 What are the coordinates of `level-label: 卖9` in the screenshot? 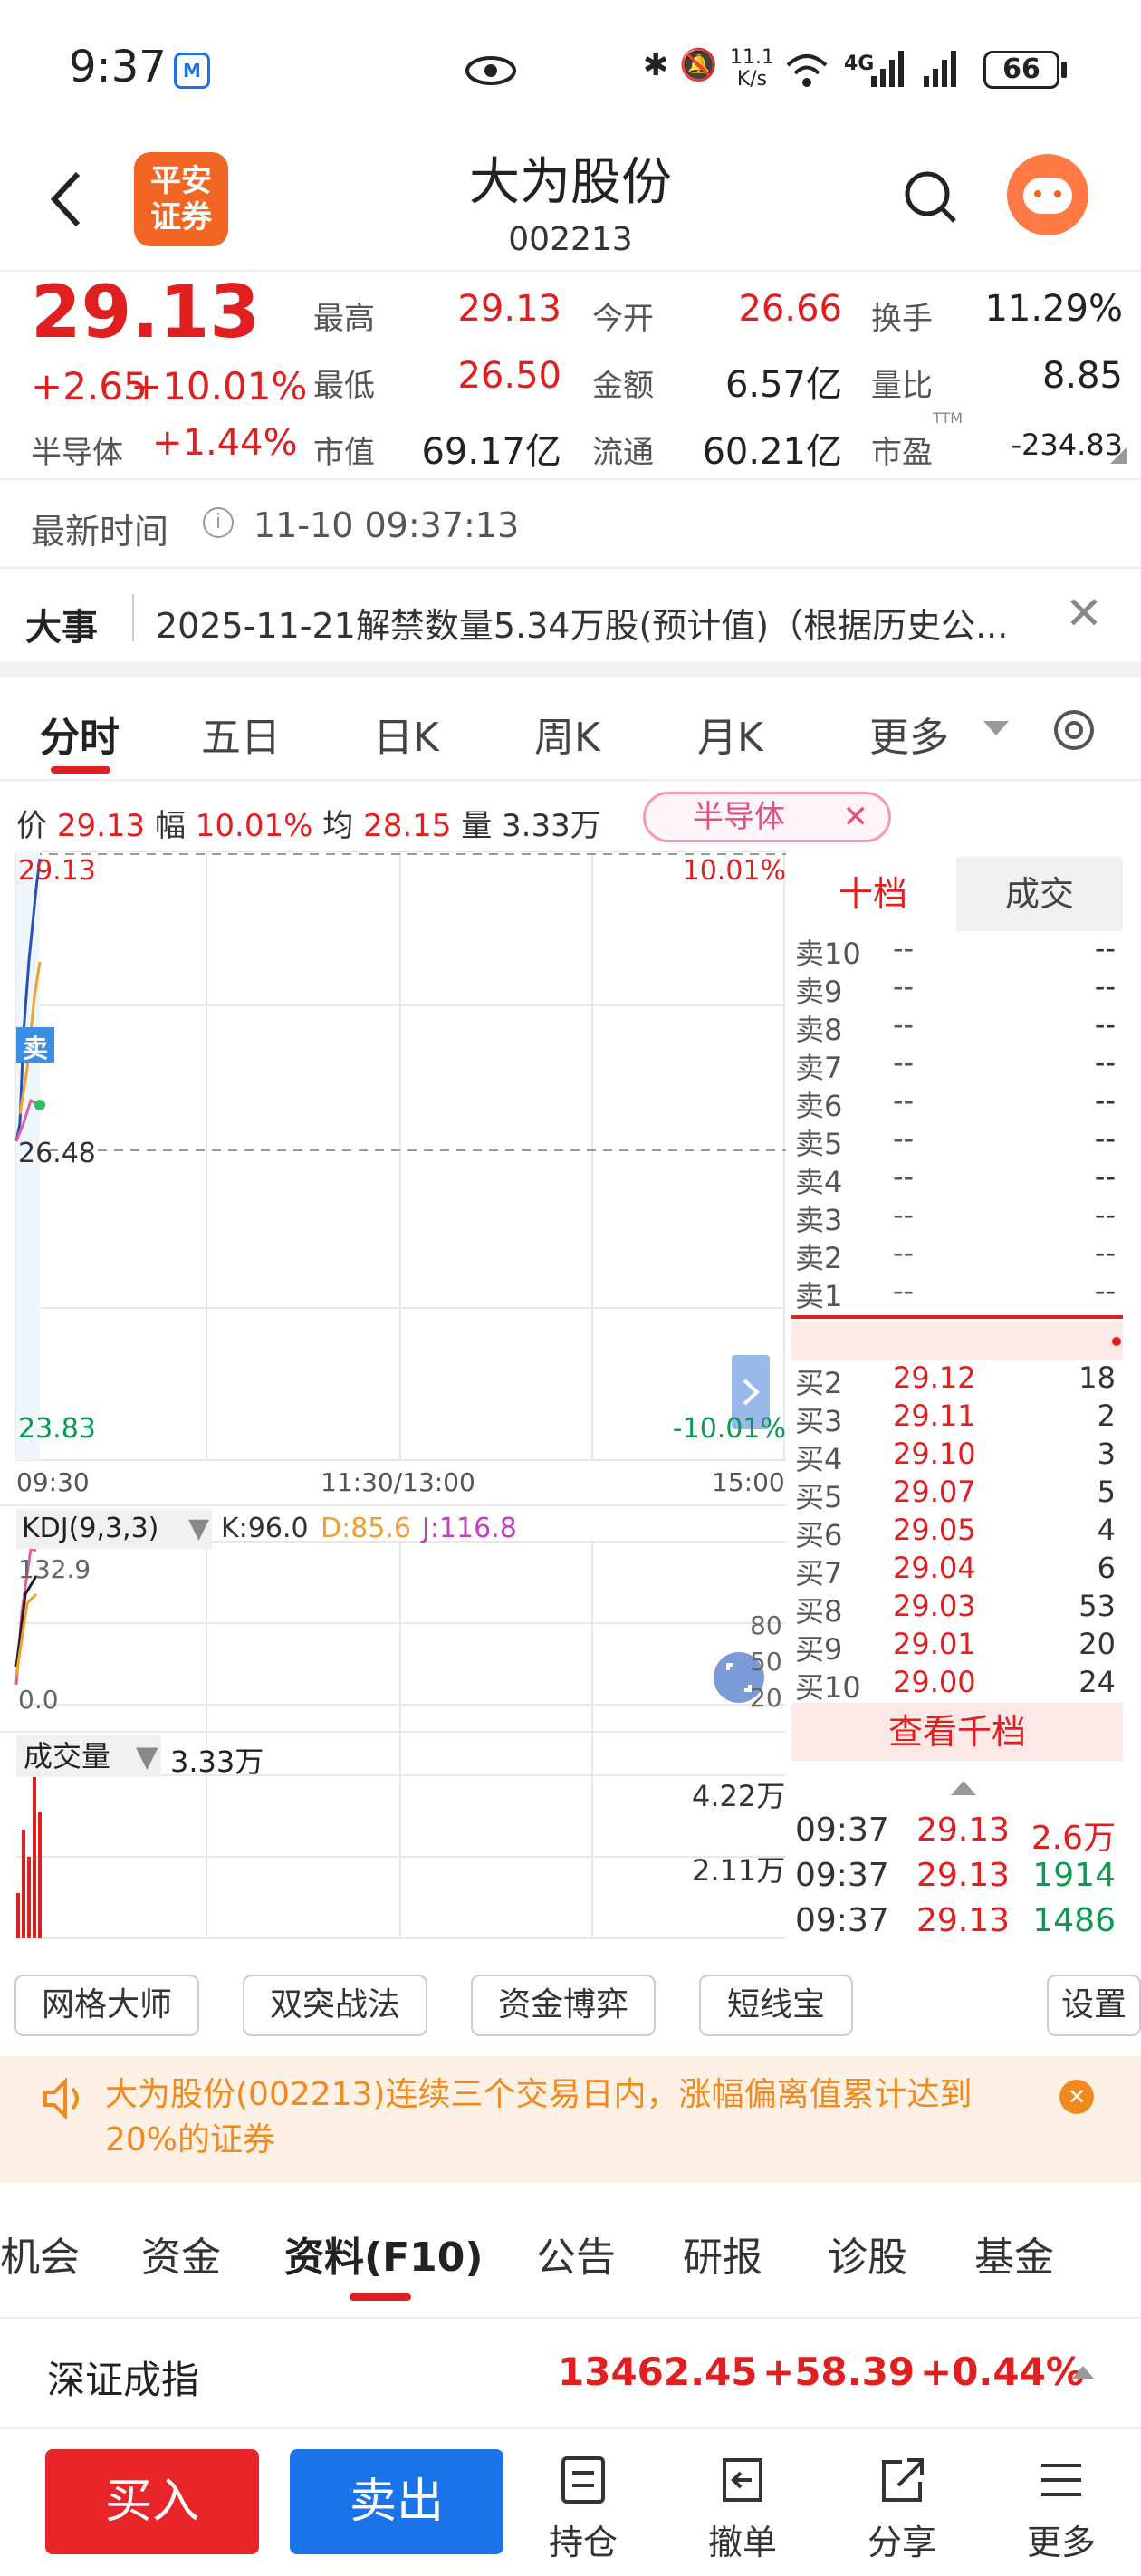 It's located at (819, 992).